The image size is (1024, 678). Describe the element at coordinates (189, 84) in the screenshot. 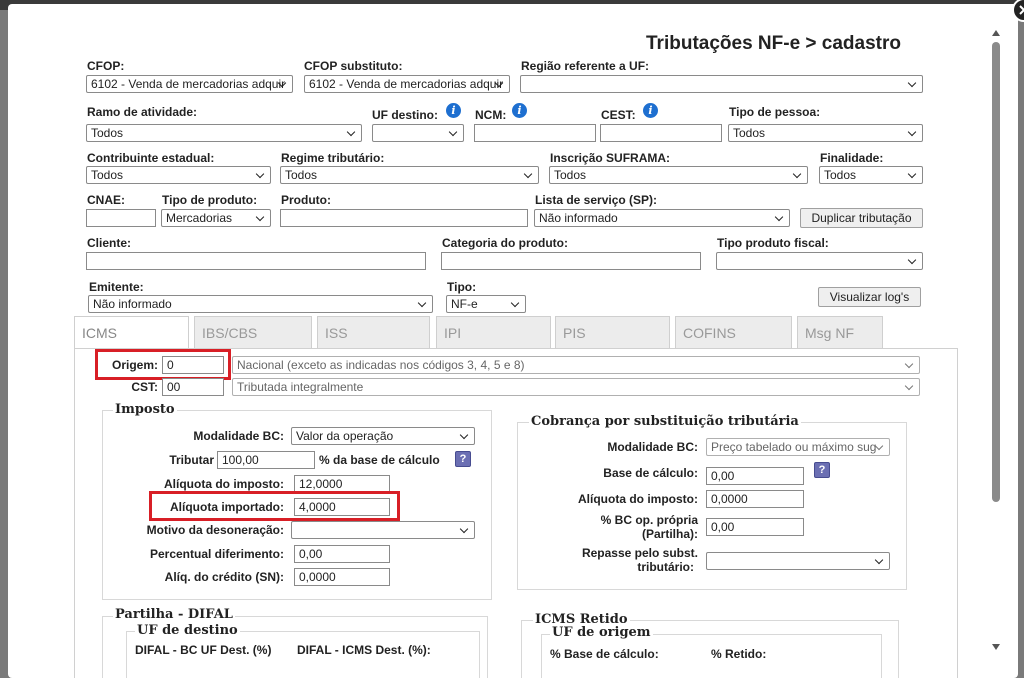

I see `cfop-select: 6102 - Venda de mercadorias adquir` at that location.